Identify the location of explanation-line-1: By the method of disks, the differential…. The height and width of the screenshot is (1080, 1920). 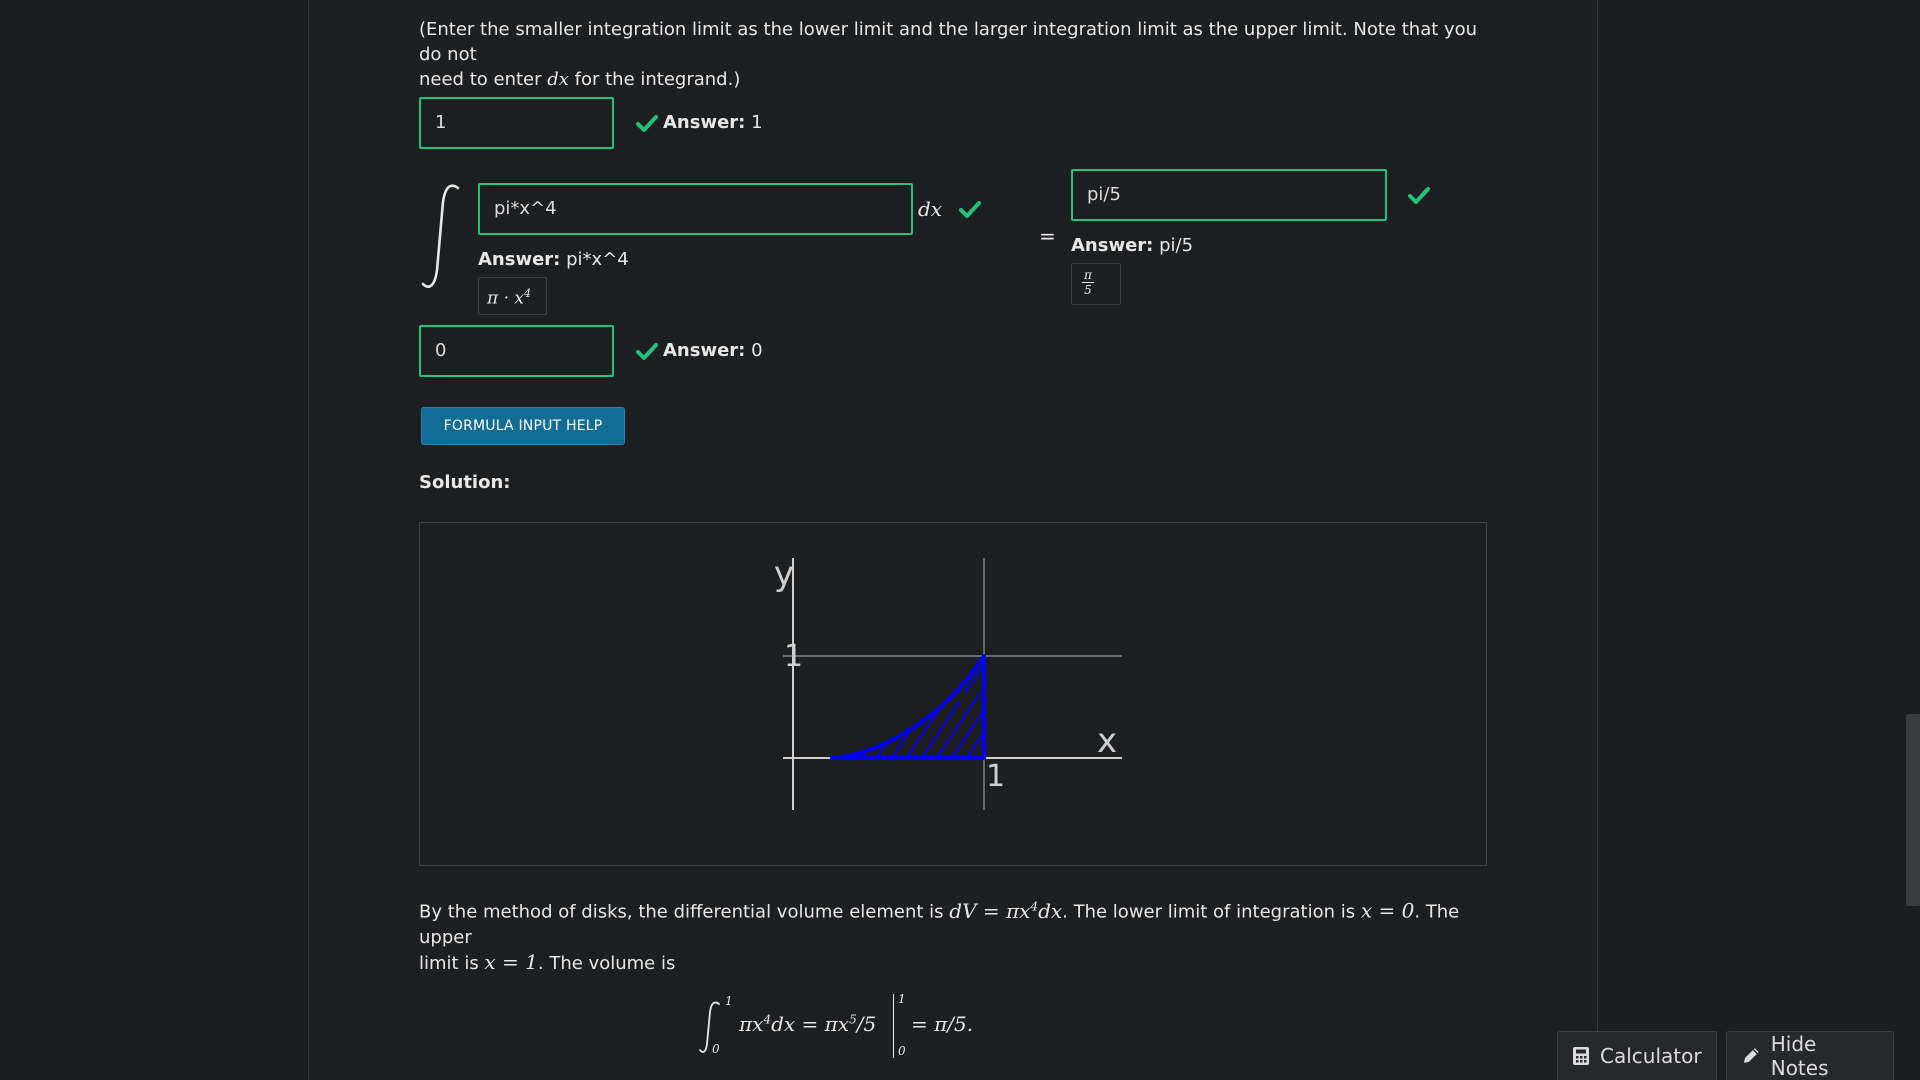
(959, 922).